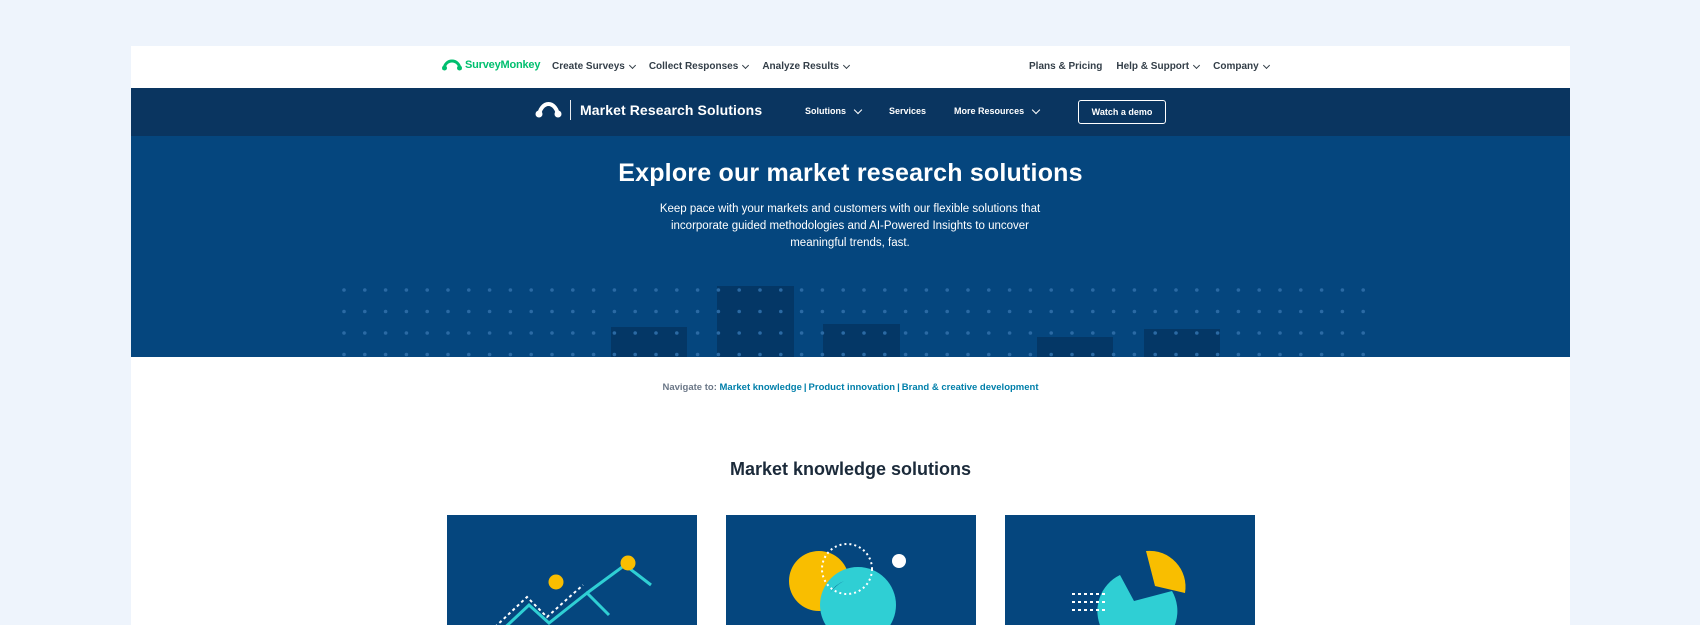  I want to click on surveymonkey-logo-icon, so click(452, 65).